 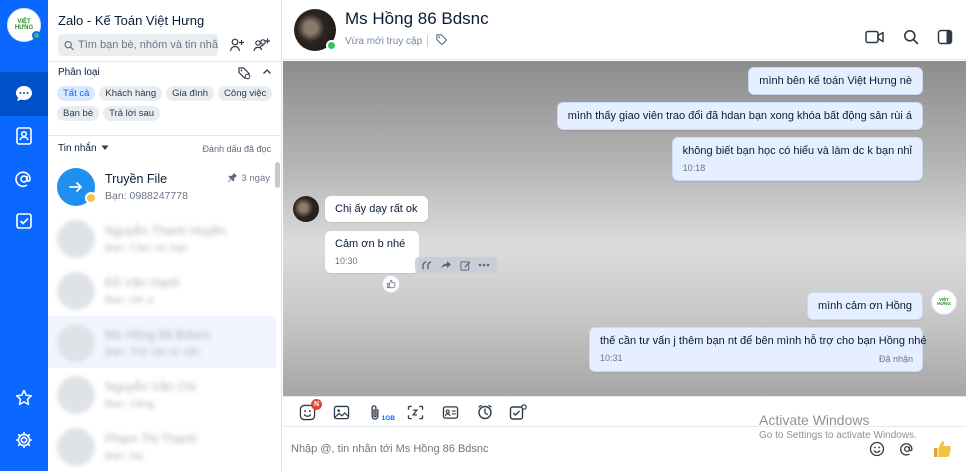 What do you see at coordinates (131, 93) in the screenshot?
I see `chip-customers: Khách hàng` at bounding box center [131, 93].